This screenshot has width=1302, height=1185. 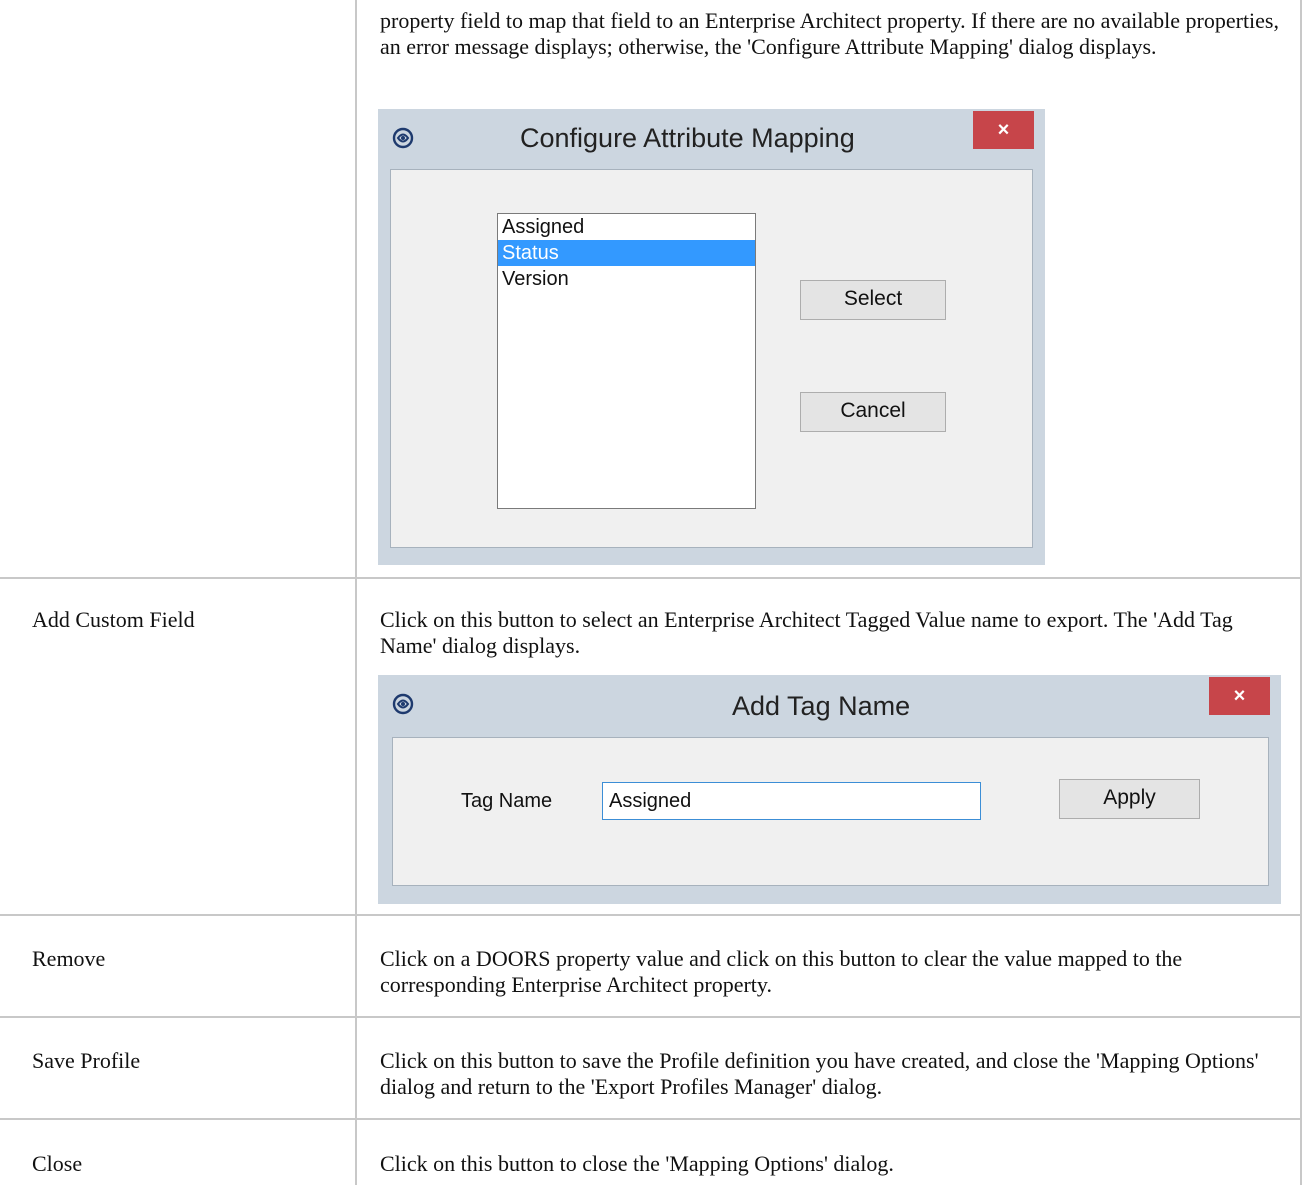 What do you see at coordinates (626, 253) in the screenshot?
I see `list-item-selected: Status` at bounding box center [626, 253].